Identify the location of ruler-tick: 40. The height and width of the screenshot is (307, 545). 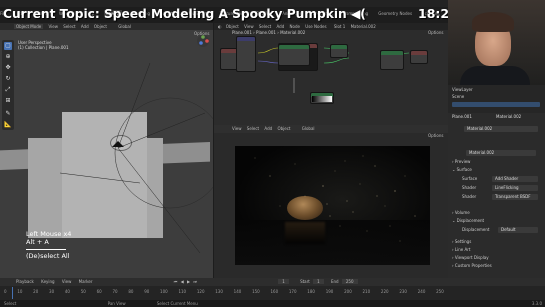
(67, 291).